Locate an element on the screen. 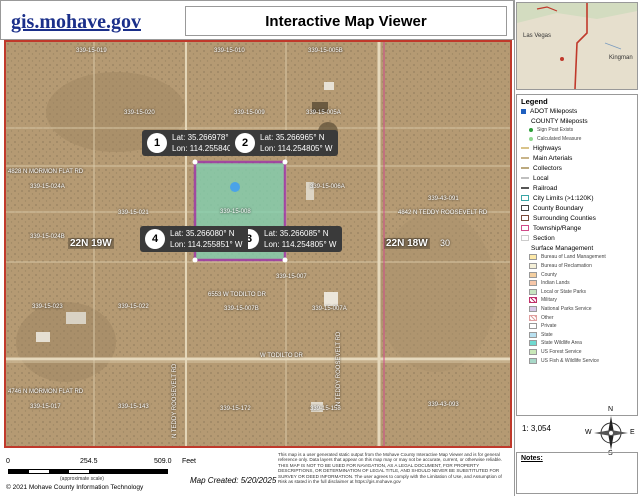 The height and width of the screenshot is (496, 640). coordinate-callout: 2 Lat: 35.266965° N Lon: 114.254805° W is located at coordinates (284, 143).